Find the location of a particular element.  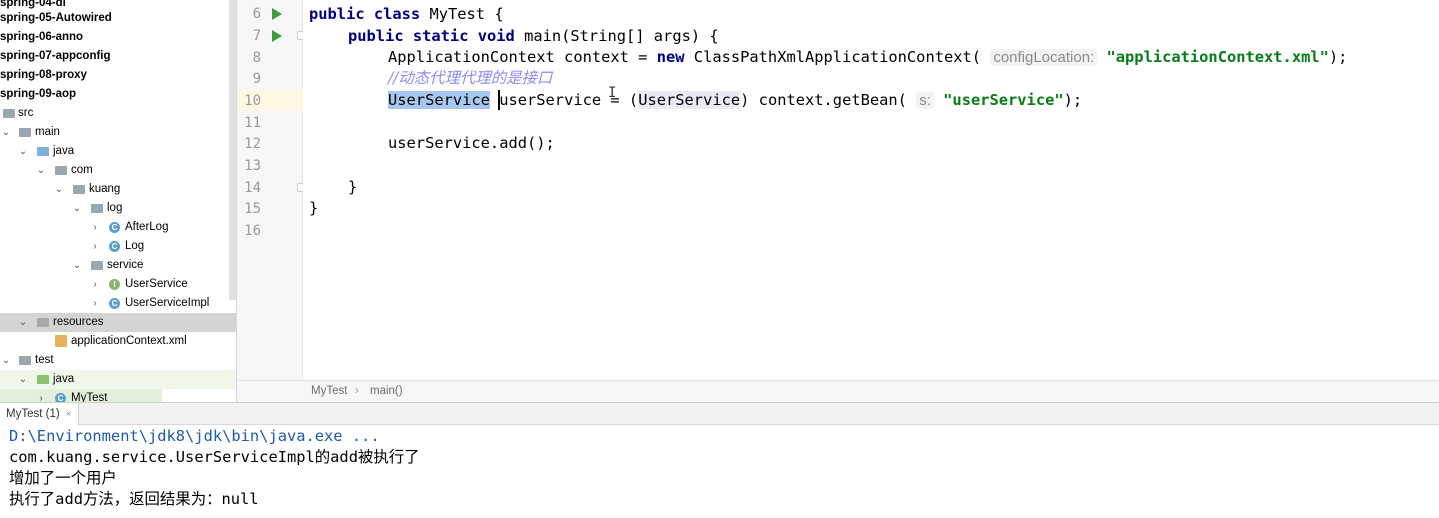

tree-item-userservice: › I UserService is located at coordinates (114, 284).